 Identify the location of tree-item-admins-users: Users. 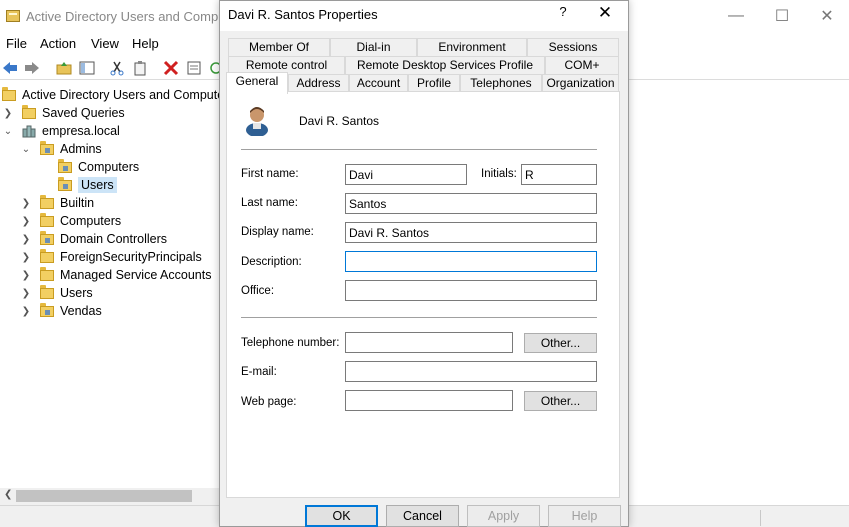
(87, 185).